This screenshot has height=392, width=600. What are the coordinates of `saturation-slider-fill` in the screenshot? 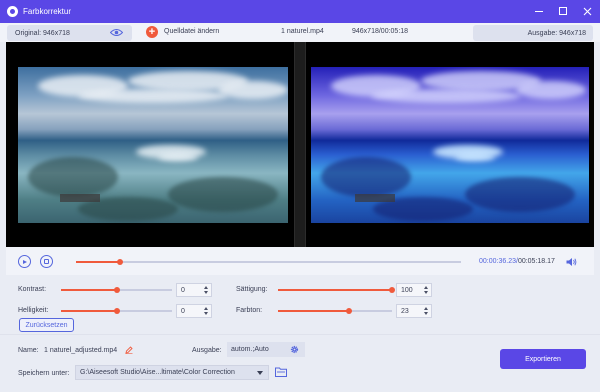 It's located at (335, 290).